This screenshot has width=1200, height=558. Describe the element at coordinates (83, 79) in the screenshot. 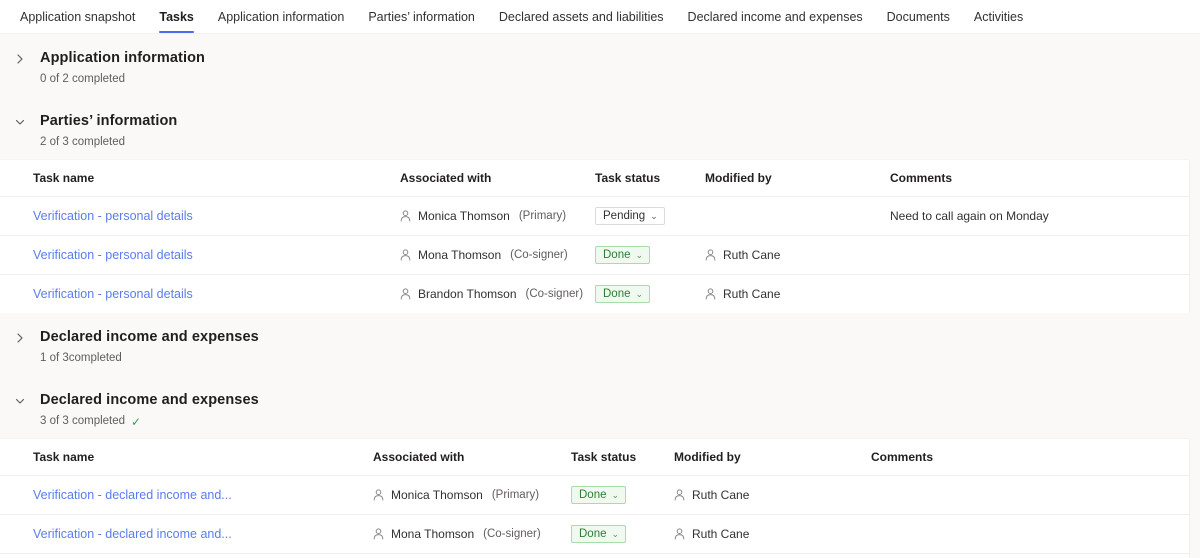

I see `section-progress-label: 0 of 2 completed` at that location.